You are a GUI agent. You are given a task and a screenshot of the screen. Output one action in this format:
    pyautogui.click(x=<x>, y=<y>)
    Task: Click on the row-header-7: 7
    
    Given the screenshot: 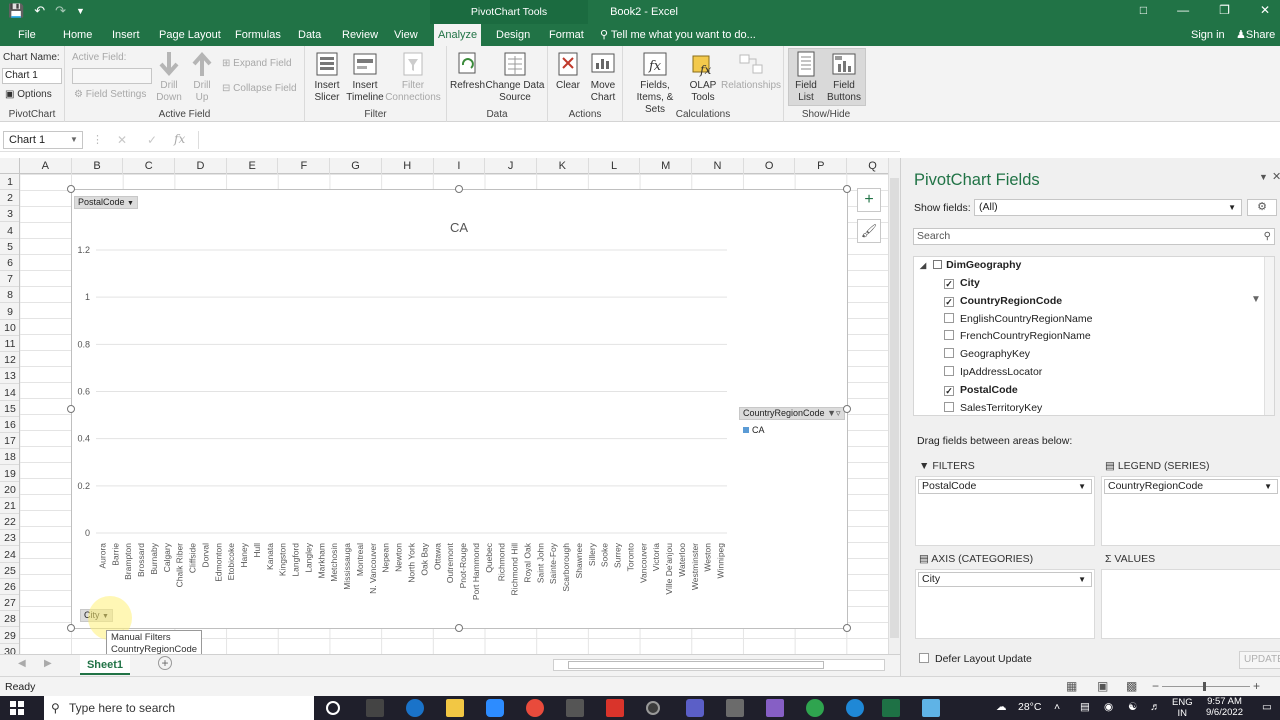 What is the action you would take?
    pyautogui.click(x=9, y=279)
    